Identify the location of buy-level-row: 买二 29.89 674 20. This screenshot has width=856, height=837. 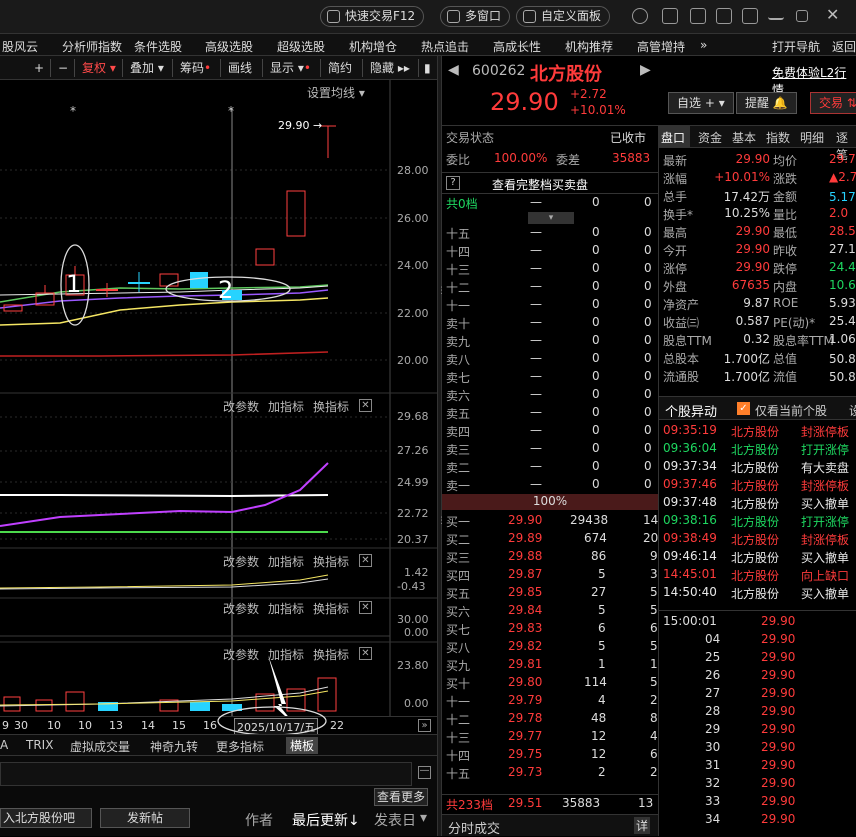
(550, 539).